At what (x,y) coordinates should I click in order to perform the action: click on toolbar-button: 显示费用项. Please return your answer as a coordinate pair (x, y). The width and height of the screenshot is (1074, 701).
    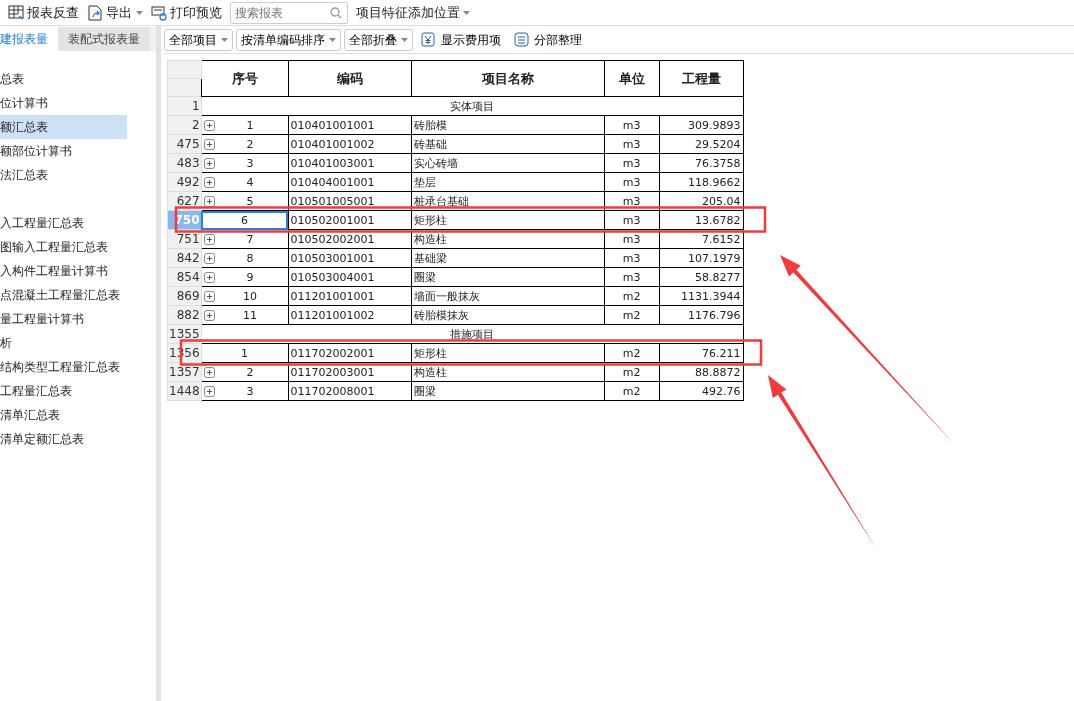
    Looking at the image, I should click on (461, 39).